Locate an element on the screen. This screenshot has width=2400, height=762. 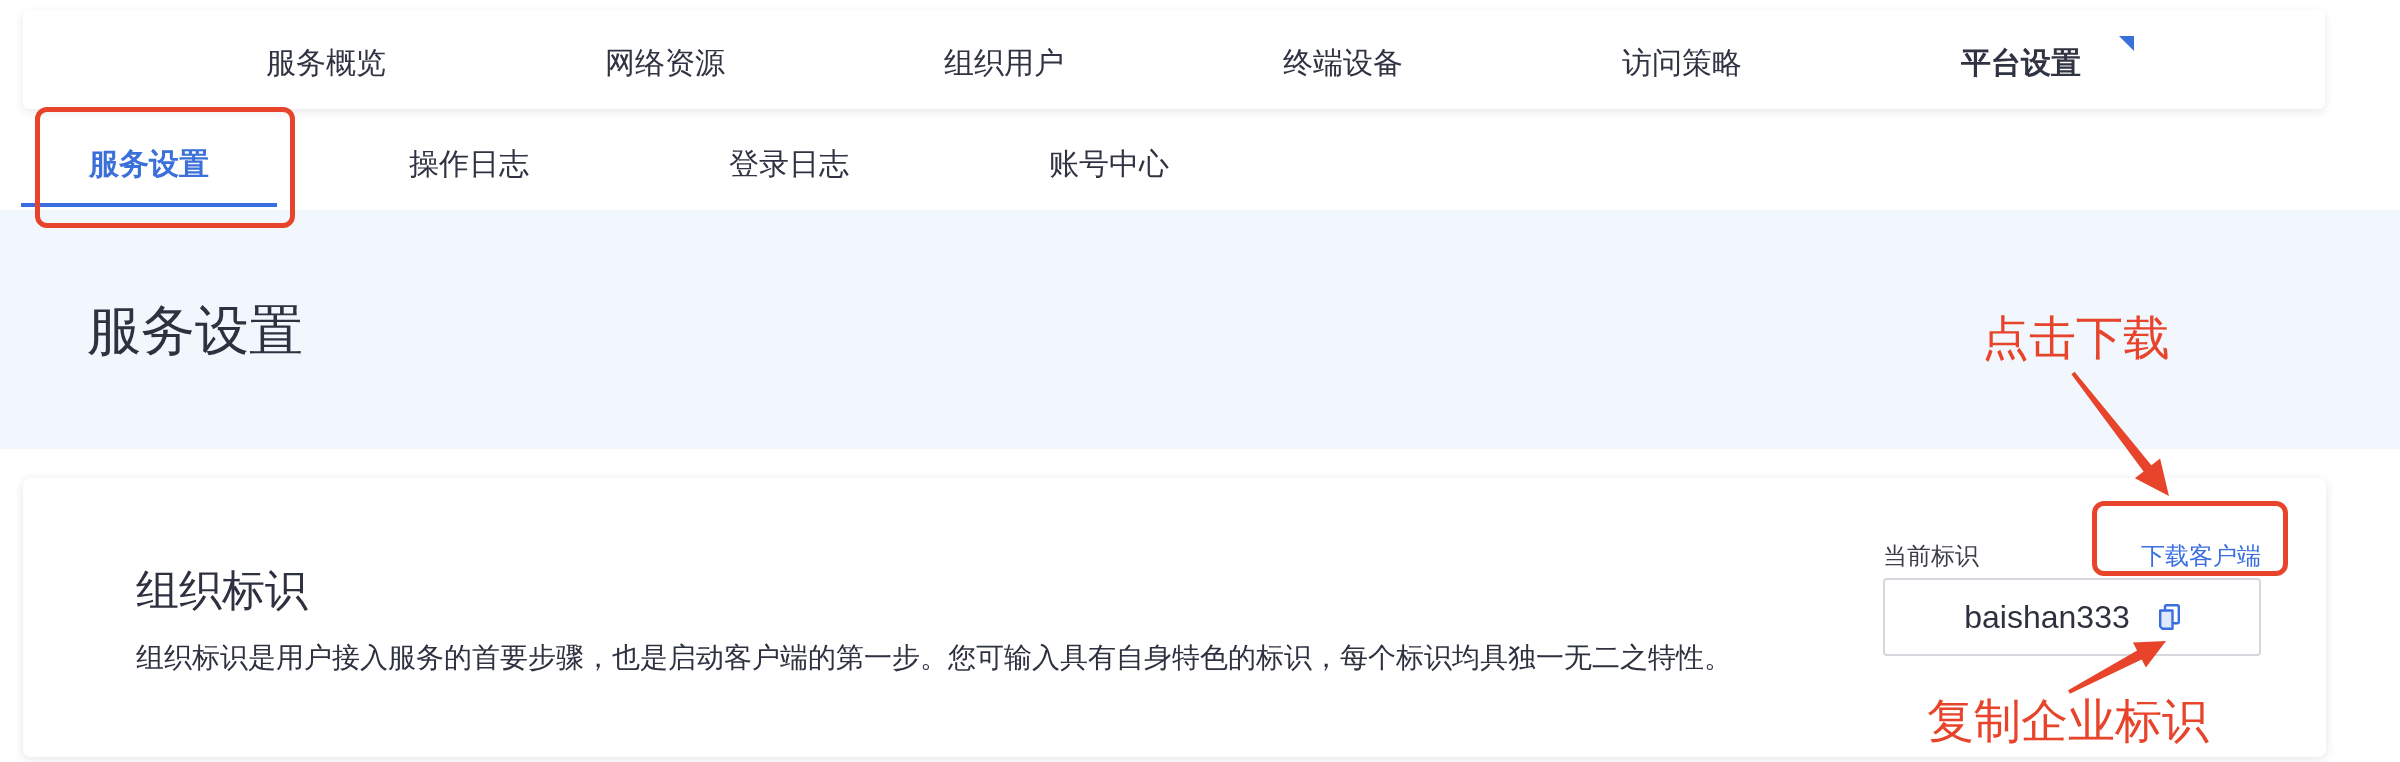
identifier-field: baishan333 is located at coordinates (2072, 617).